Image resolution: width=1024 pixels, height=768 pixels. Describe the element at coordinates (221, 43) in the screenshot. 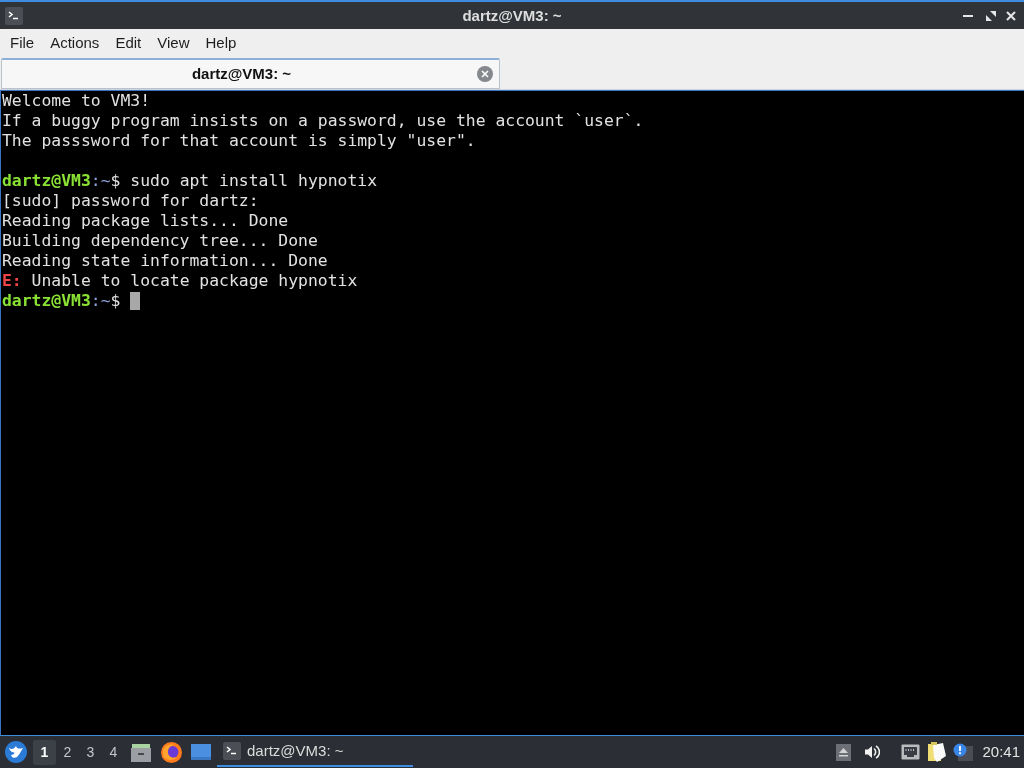

I see `menu-item: Help` at that location.